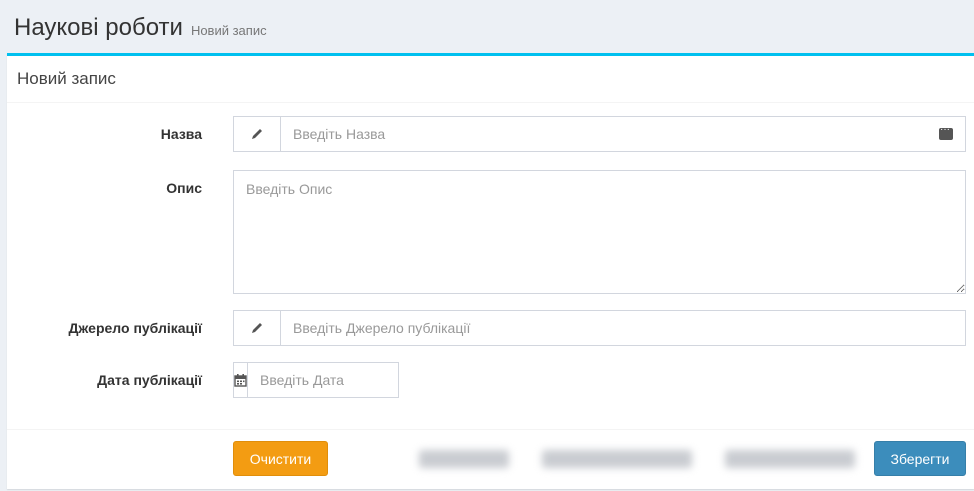 The height and width of the screenshot is (491, 974). What do you see at coordinates (623, 328) in the screenshot?
I see `source-input` at bounding box center [623, 328].